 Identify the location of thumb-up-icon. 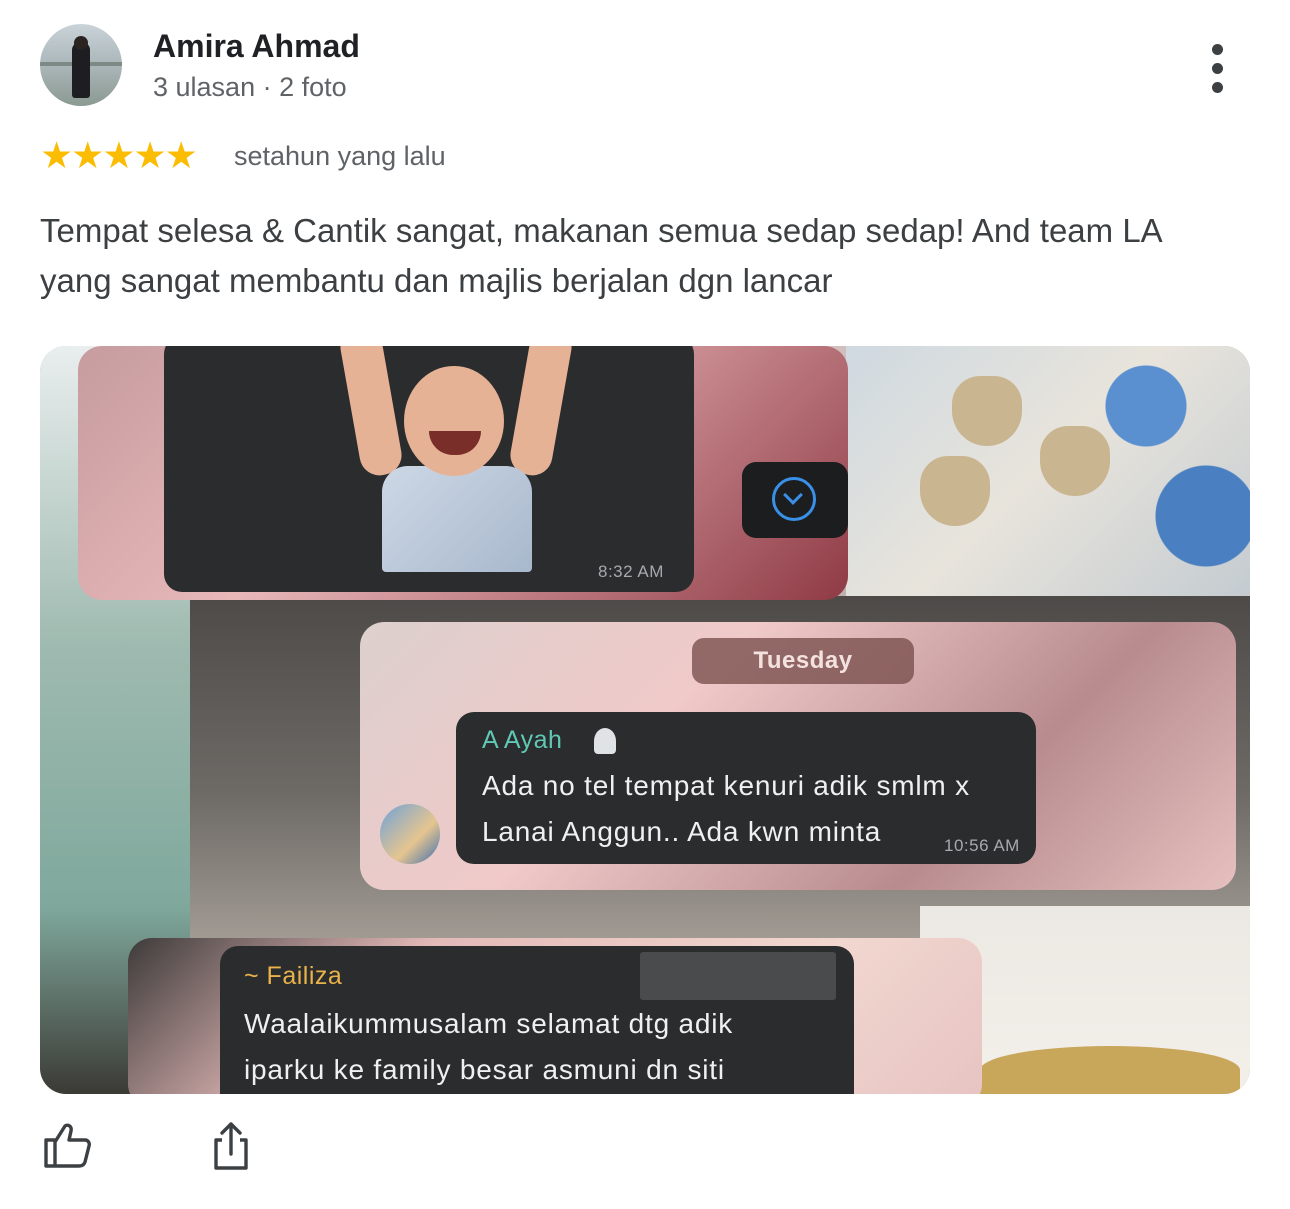
(67, 1145).